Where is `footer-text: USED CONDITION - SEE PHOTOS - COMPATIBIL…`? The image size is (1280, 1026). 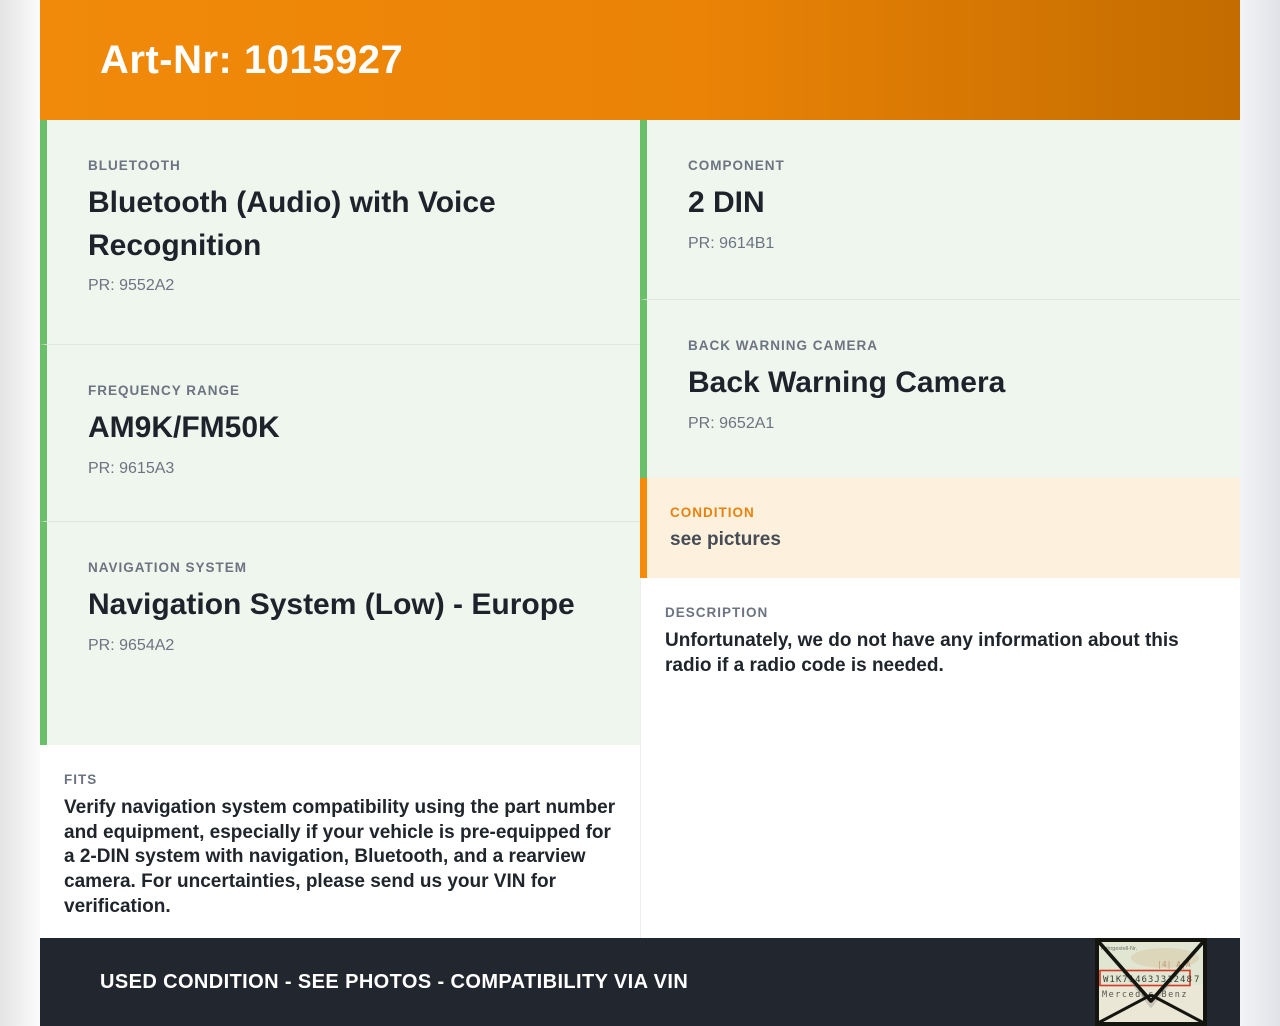
footer-text: USED CONDITION - SEE PHOTOS - COMPATIBIL… is located at coordinates (394, 981).